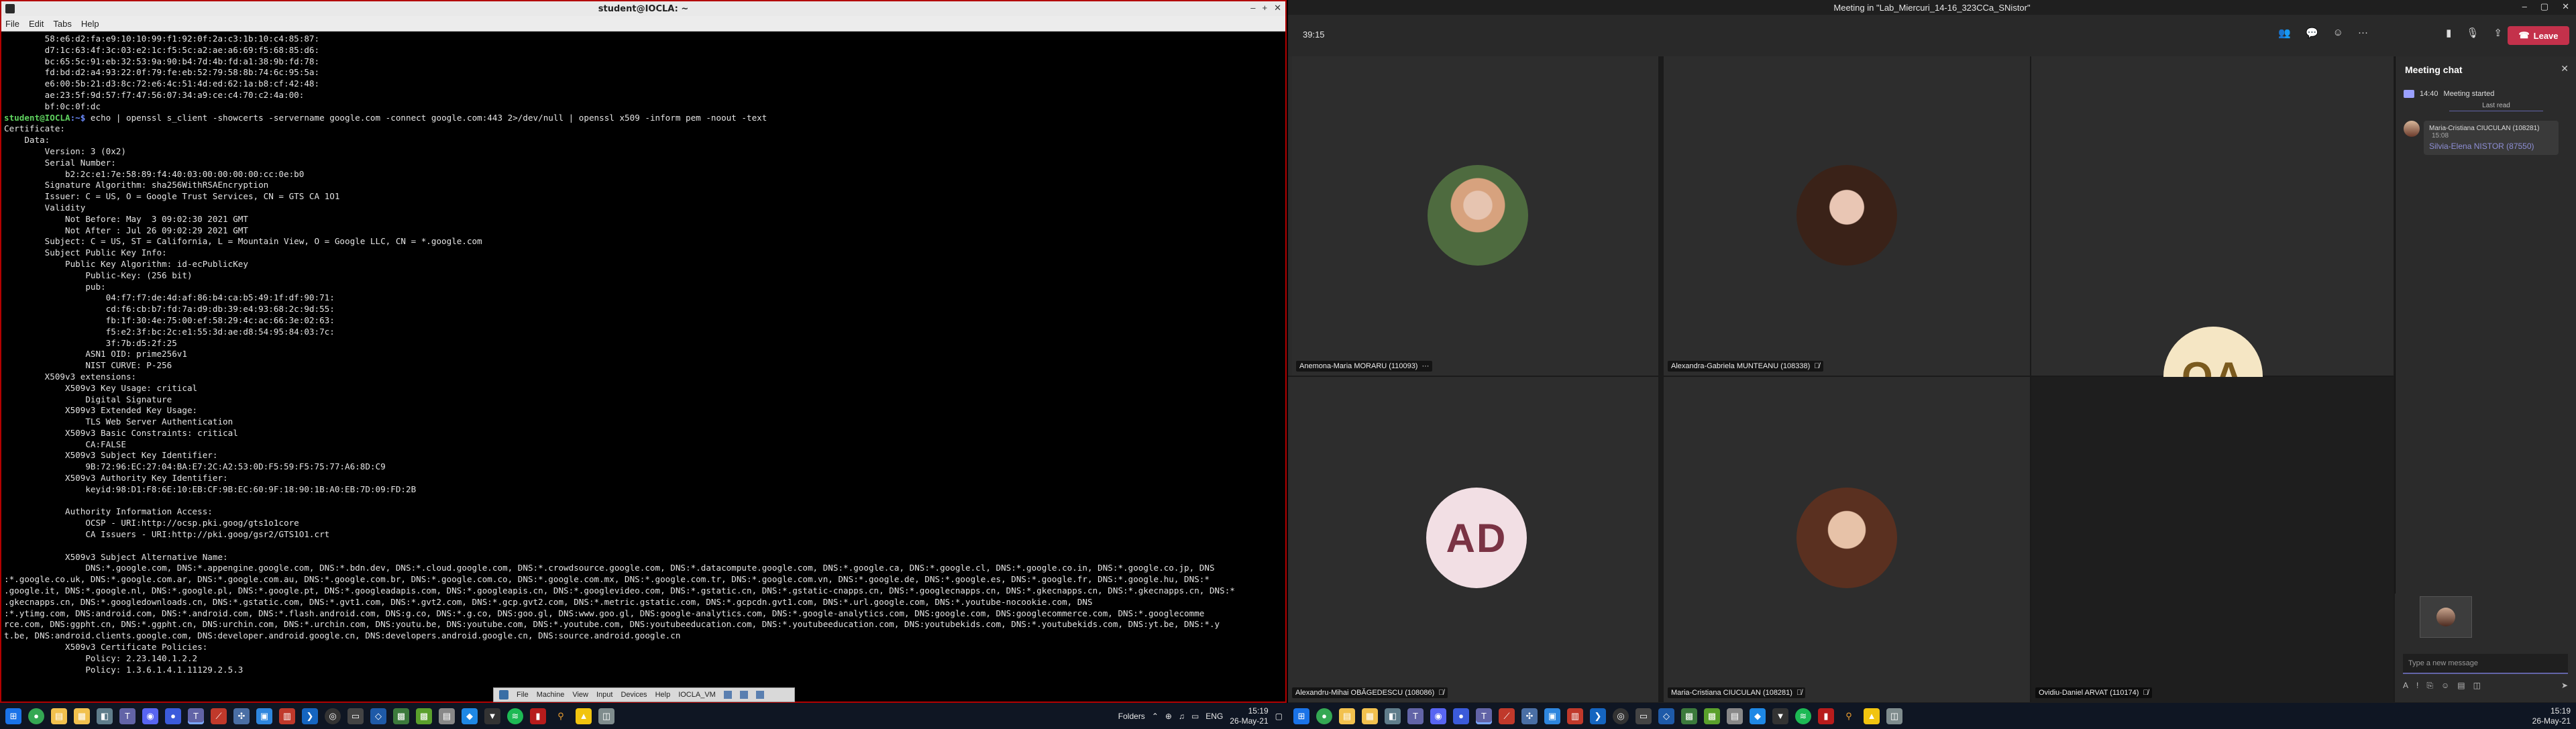 This screenshot has width=2576, height=729. Describe the element at coordinates (1475, 216) in the screenshot. I see `participant-tile: Anemona-Maria MORARU (110093) ···` at that location.